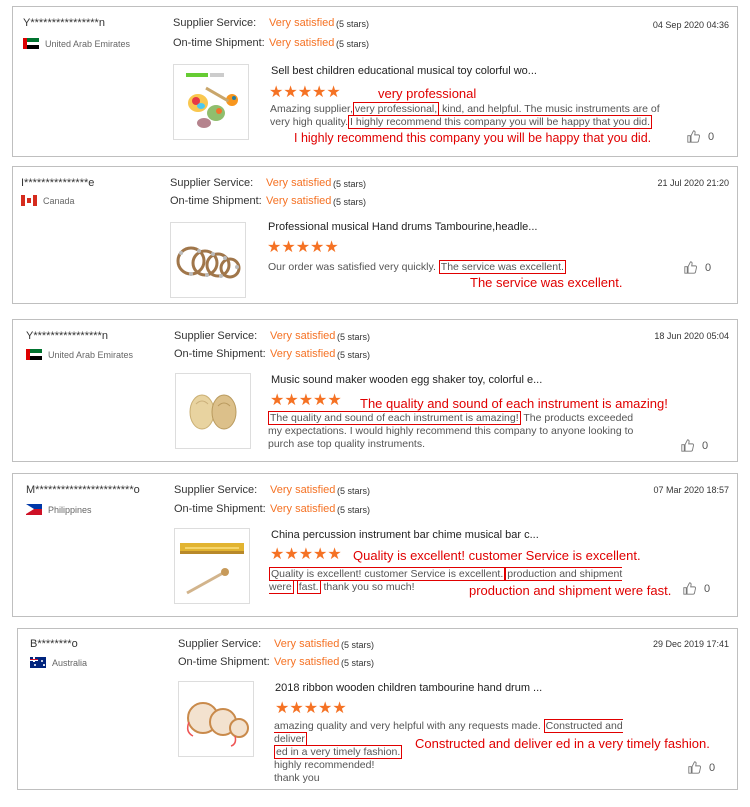  Describe the element at coordinates (59, 509) in the screenshot. I see `reviewer-country: Philippines` at that location.